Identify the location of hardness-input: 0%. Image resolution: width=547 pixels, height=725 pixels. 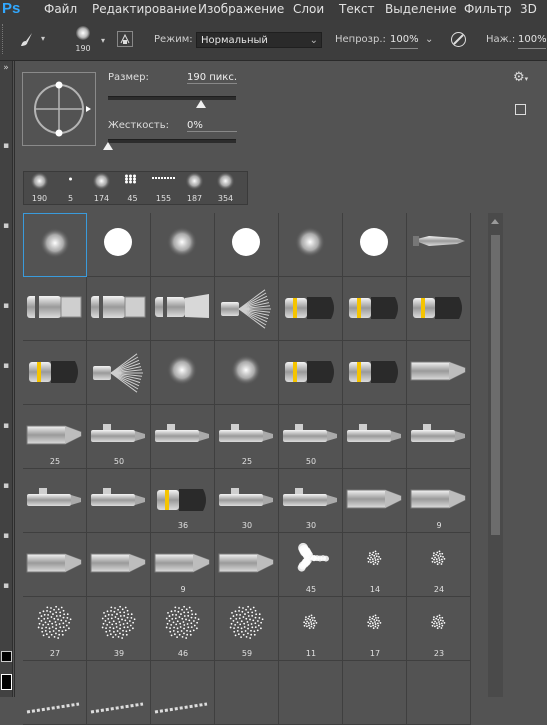
(212, 126).